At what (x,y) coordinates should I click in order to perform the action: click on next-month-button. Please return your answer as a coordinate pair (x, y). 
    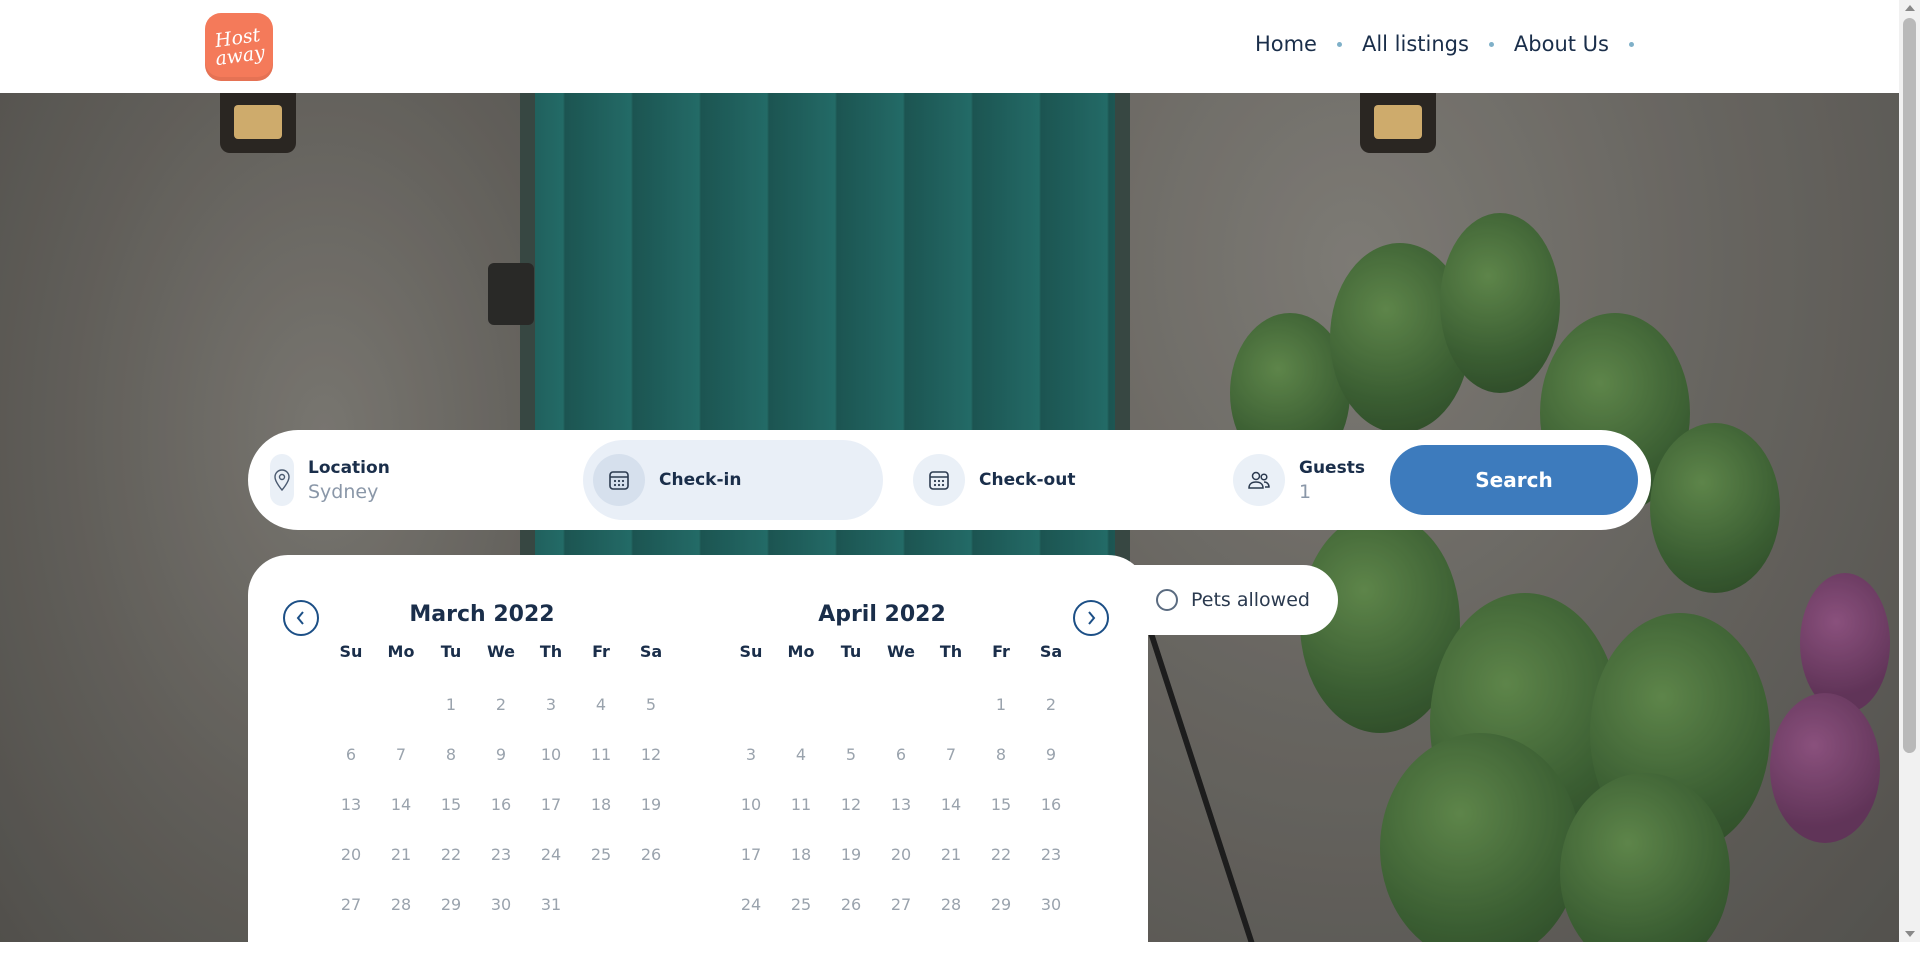
    Looking at the image, I should click on (1091, 618).